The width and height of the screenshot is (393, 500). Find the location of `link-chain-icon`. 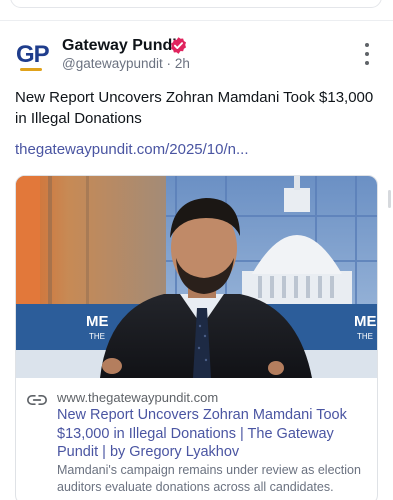

link-chain-icon is located at coordinates (37, 400).